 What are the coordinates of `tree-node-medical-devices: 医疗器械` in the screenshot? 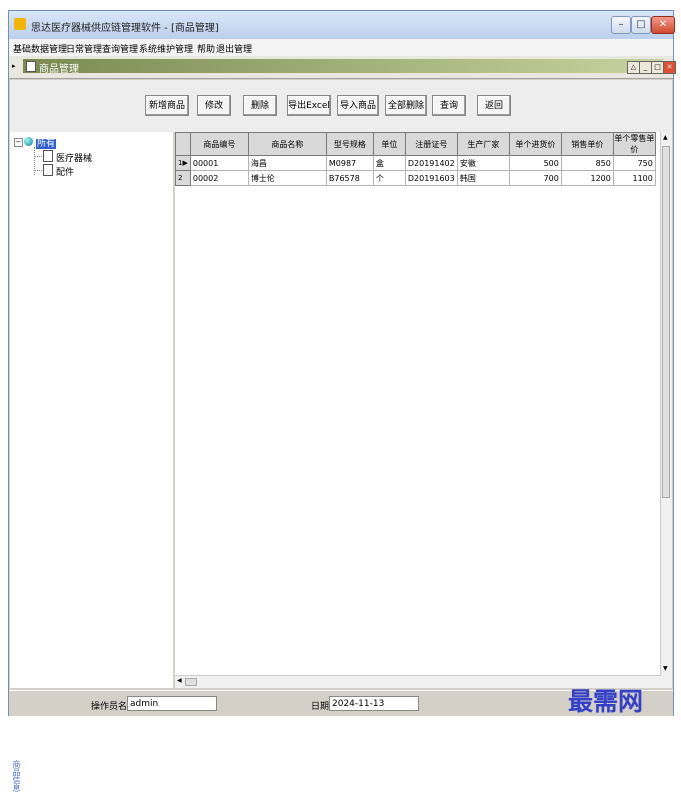 It's located at (74, 157).